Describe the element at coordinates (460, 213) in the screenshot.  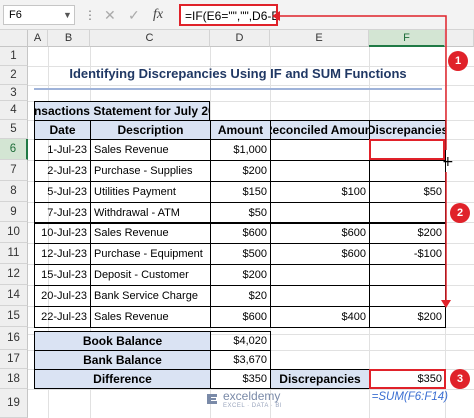
I see `step-badge-2: 2` at that location.